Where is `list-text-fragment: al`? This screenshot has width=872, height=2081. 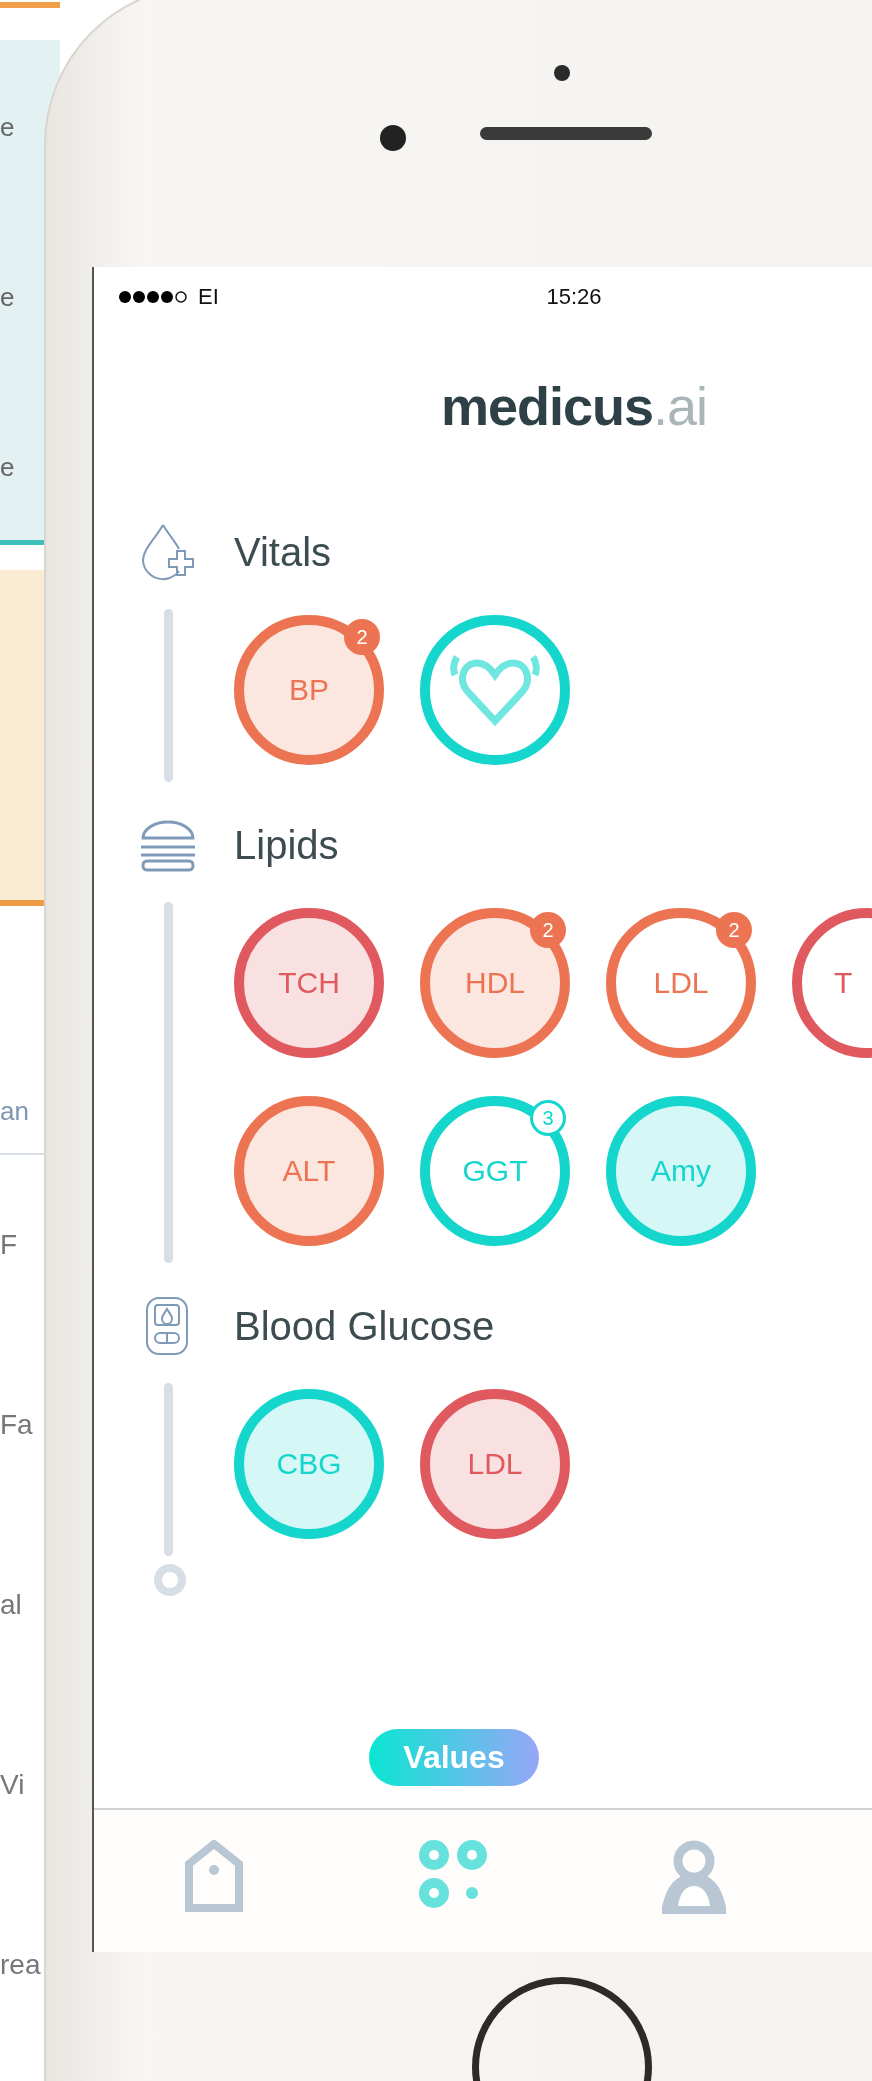 list-text-fragment: al is located at coordinates (11, 1605).